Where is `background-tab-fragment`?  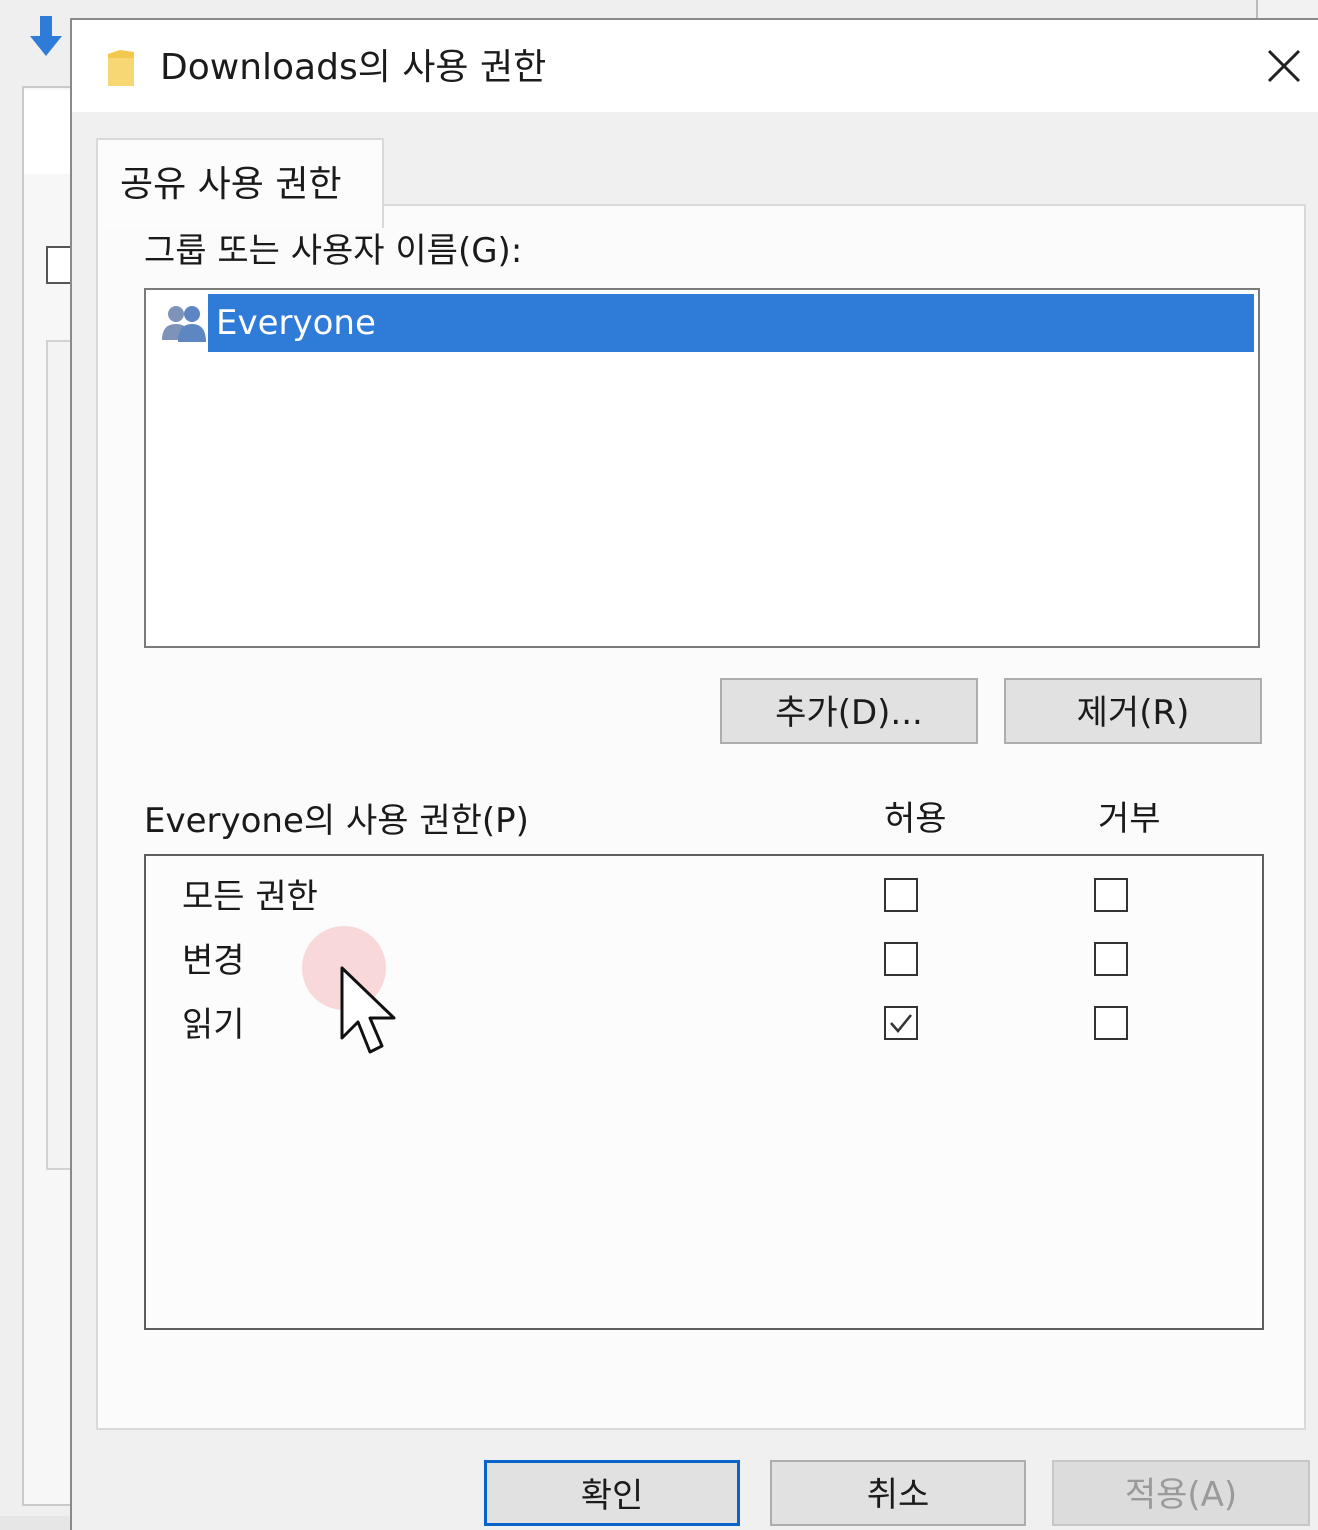 background-tab-fragment is located at coordinates (49, 132).